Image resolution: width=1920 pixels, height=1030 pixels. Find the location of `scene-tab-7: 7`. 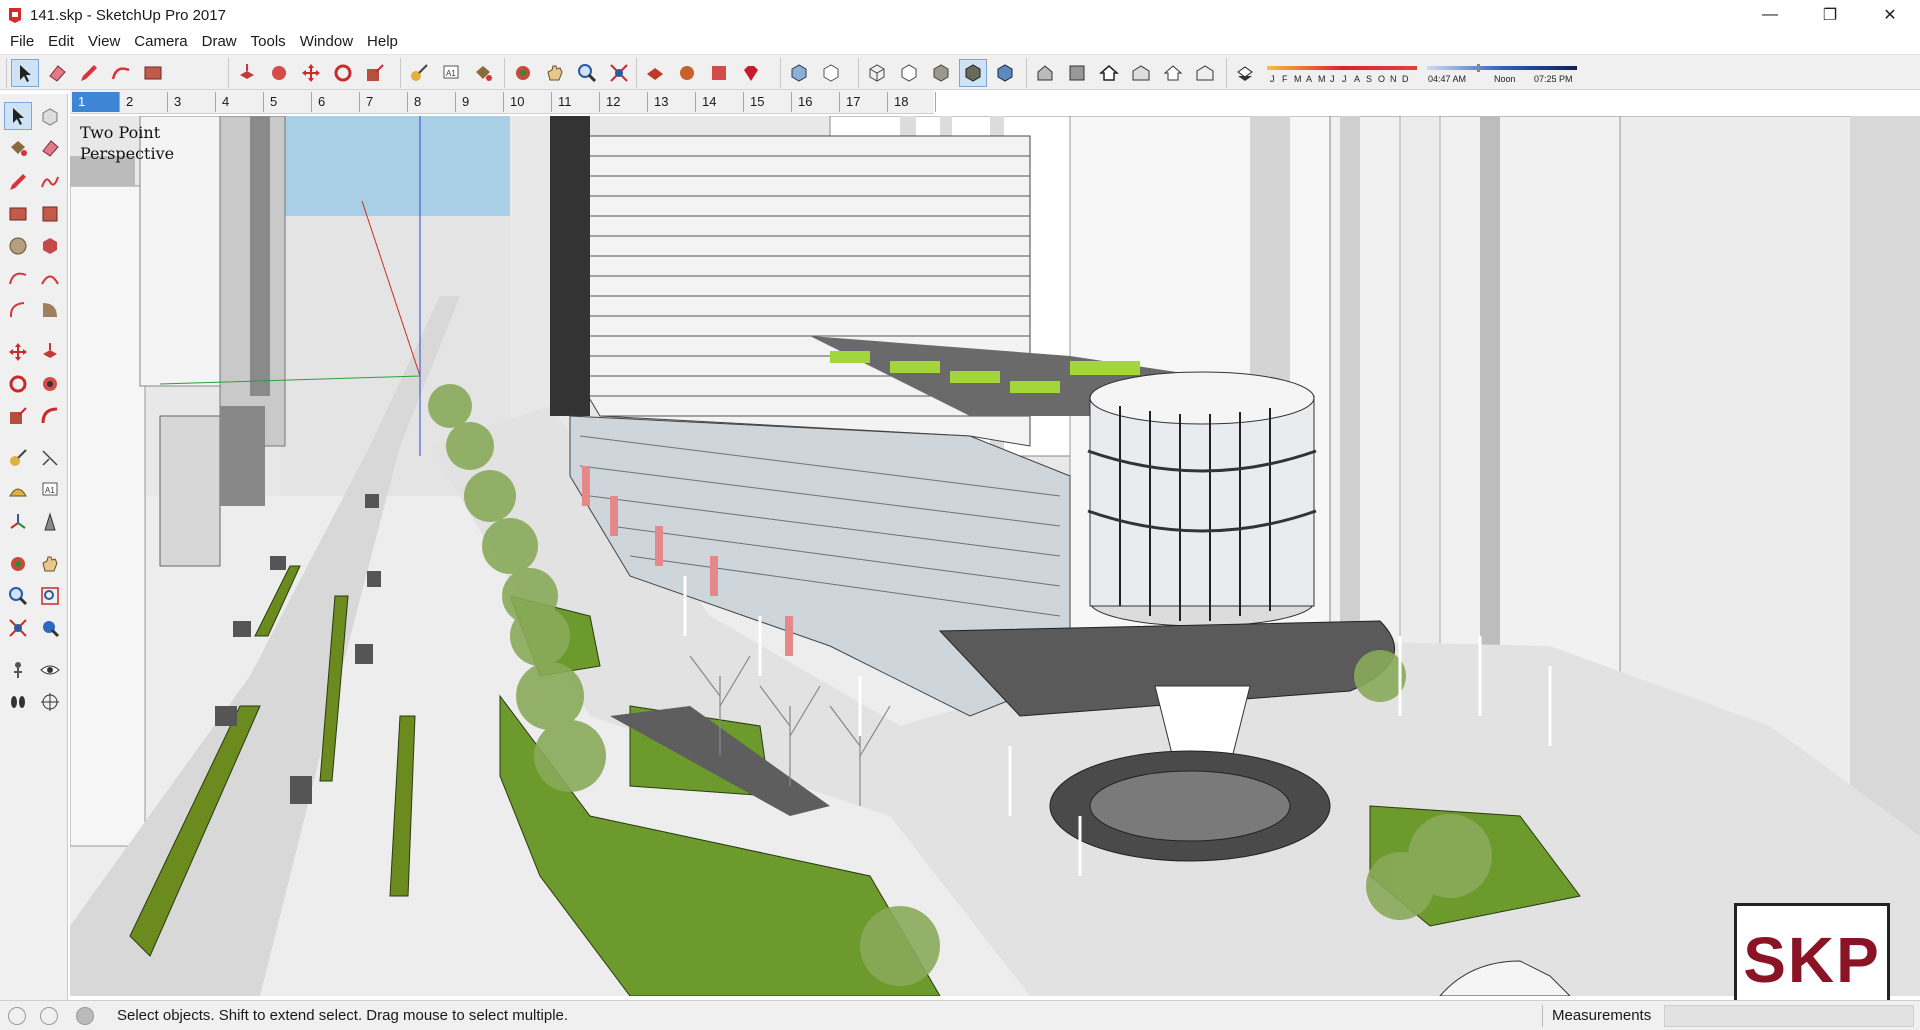

scene-tab-7: 7 is located at coordinates (384, 102).